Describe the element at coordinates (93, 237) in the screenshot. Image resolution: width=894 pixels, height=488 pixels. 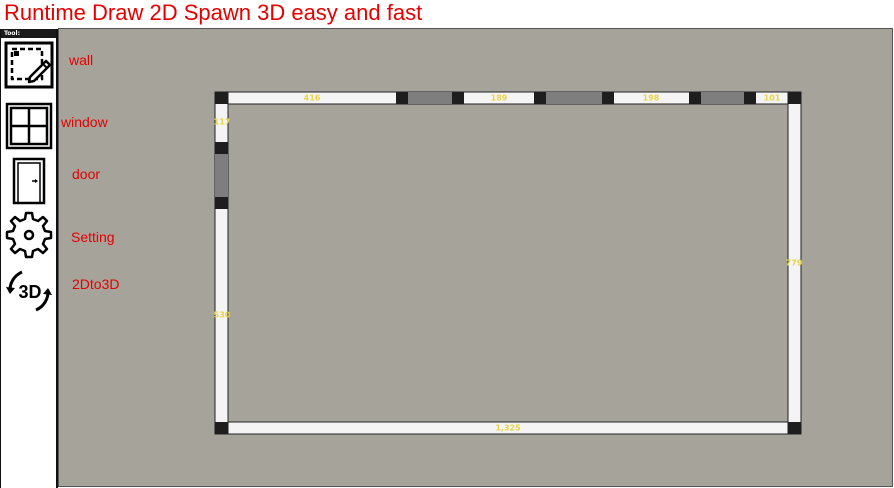
I see `setting-tool-label: Setting` at that location.